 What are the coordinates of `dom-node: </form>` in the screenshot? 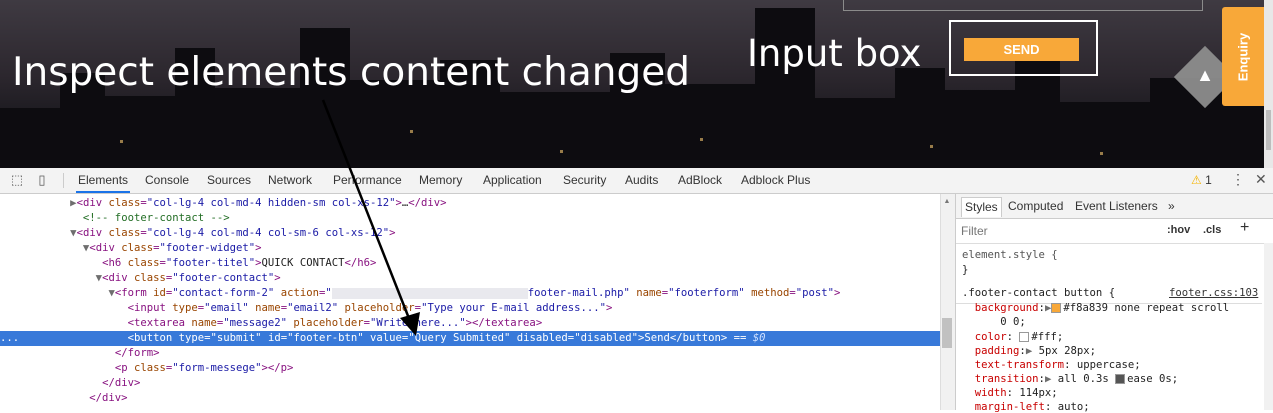 It's located at (470, 353).